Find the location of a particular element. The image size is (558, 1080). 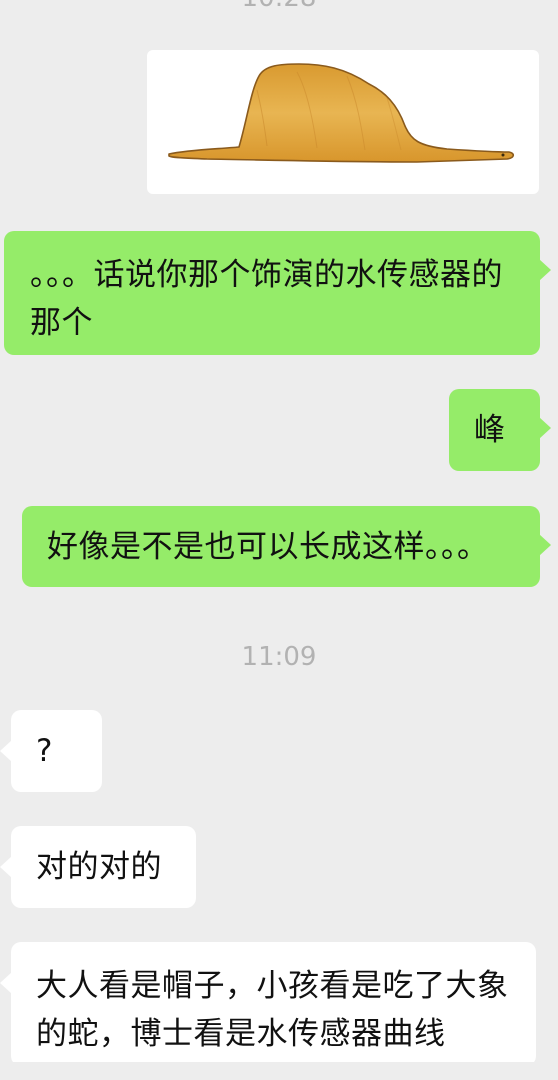

message-bubble-sent: 峰 is located at coordinates (500, 430).